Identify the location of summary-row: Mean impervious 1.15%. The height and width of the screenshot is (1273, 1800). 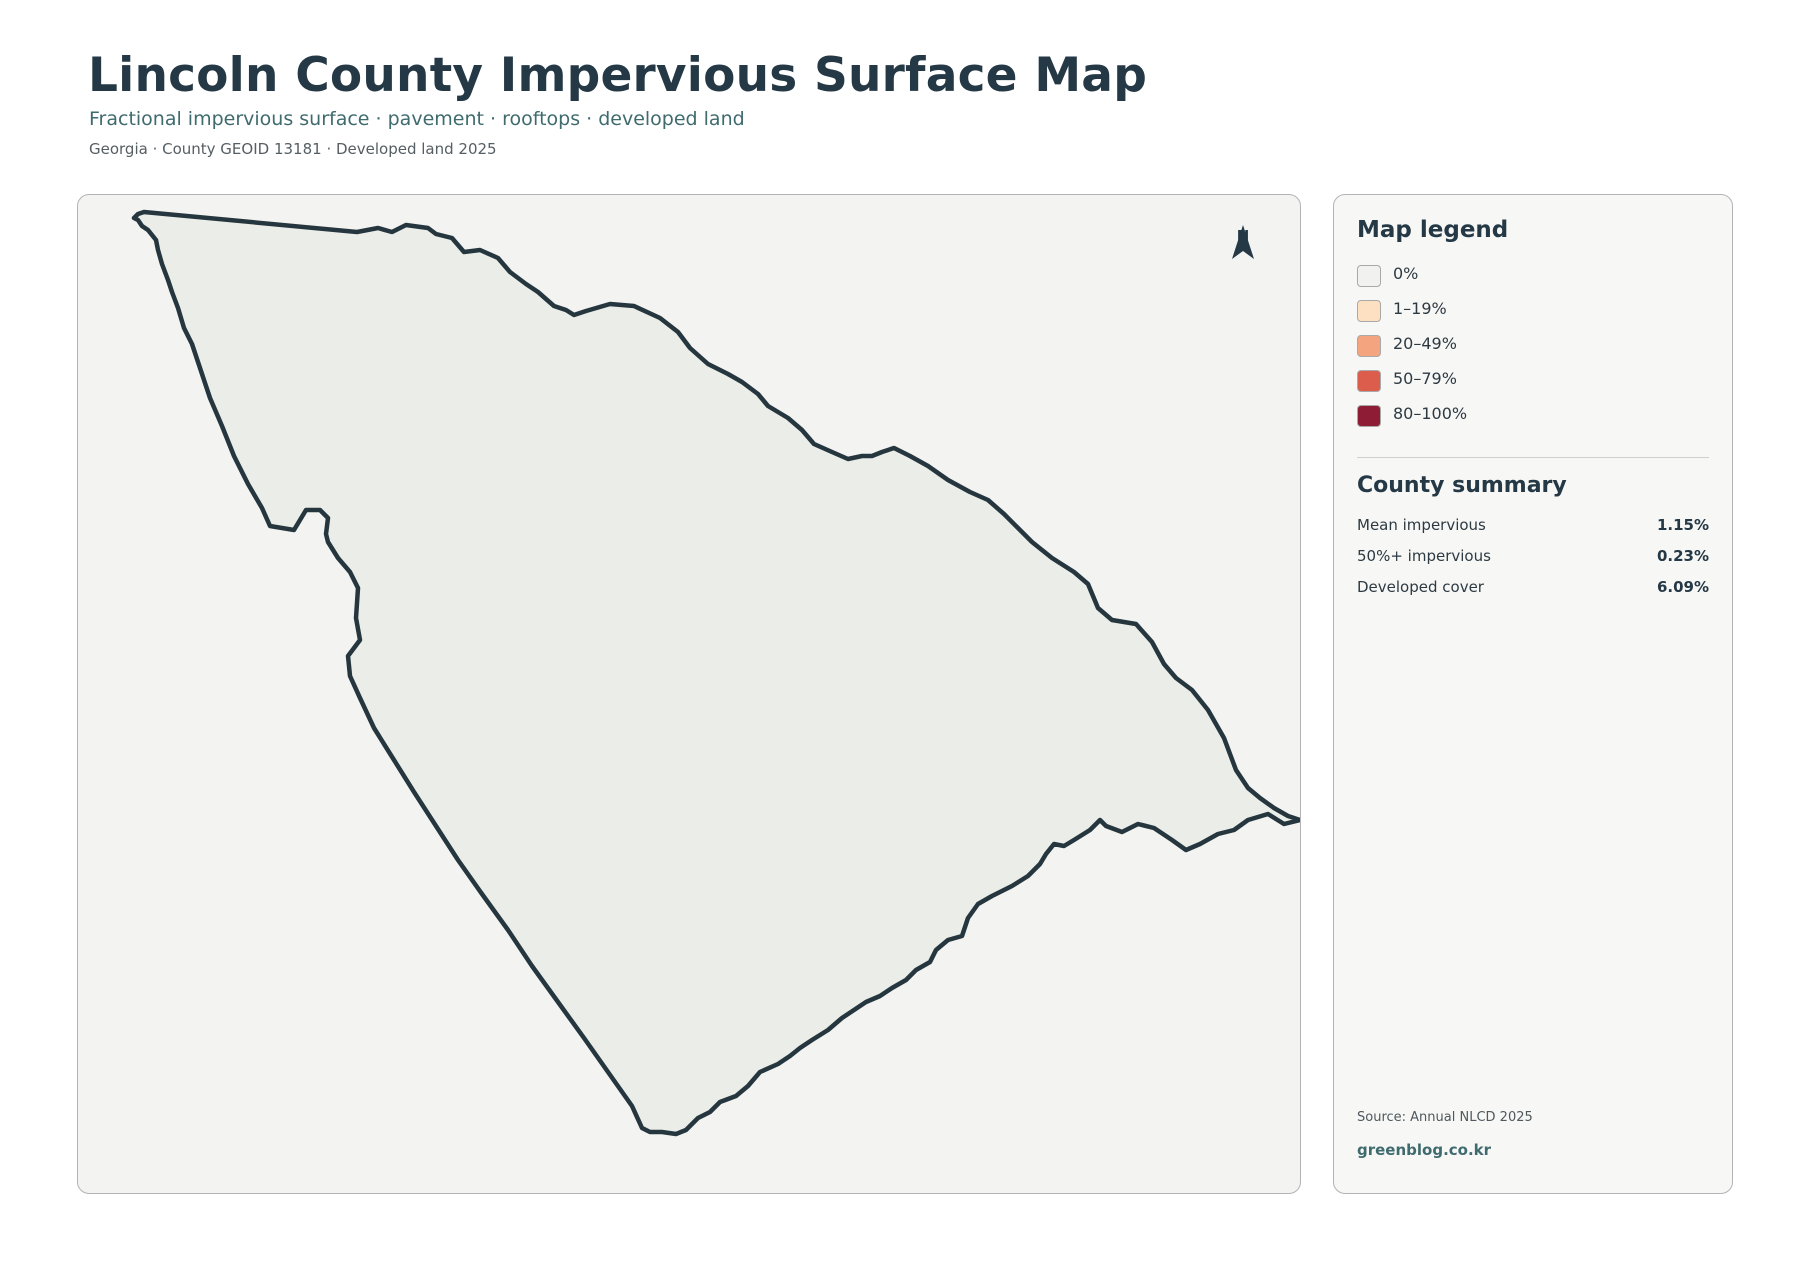
(1533, 531).